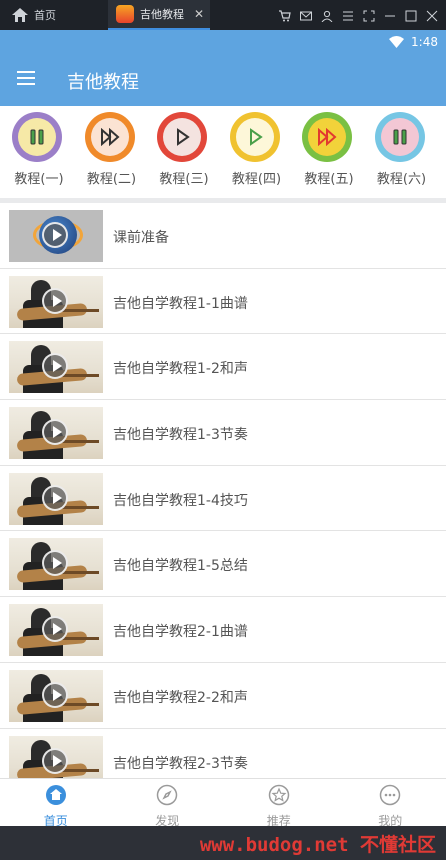 Image resolution: width=446 pixels, height=860 pixels. I want to click on emulator-home-tab: 首页, so click(42, 15).